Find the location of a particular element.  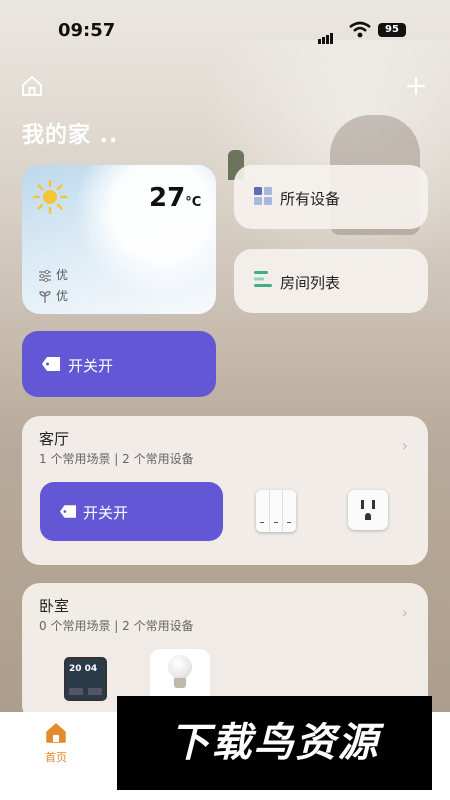

scene-button-primary: 开关开 is located at coordinates (119, 364).